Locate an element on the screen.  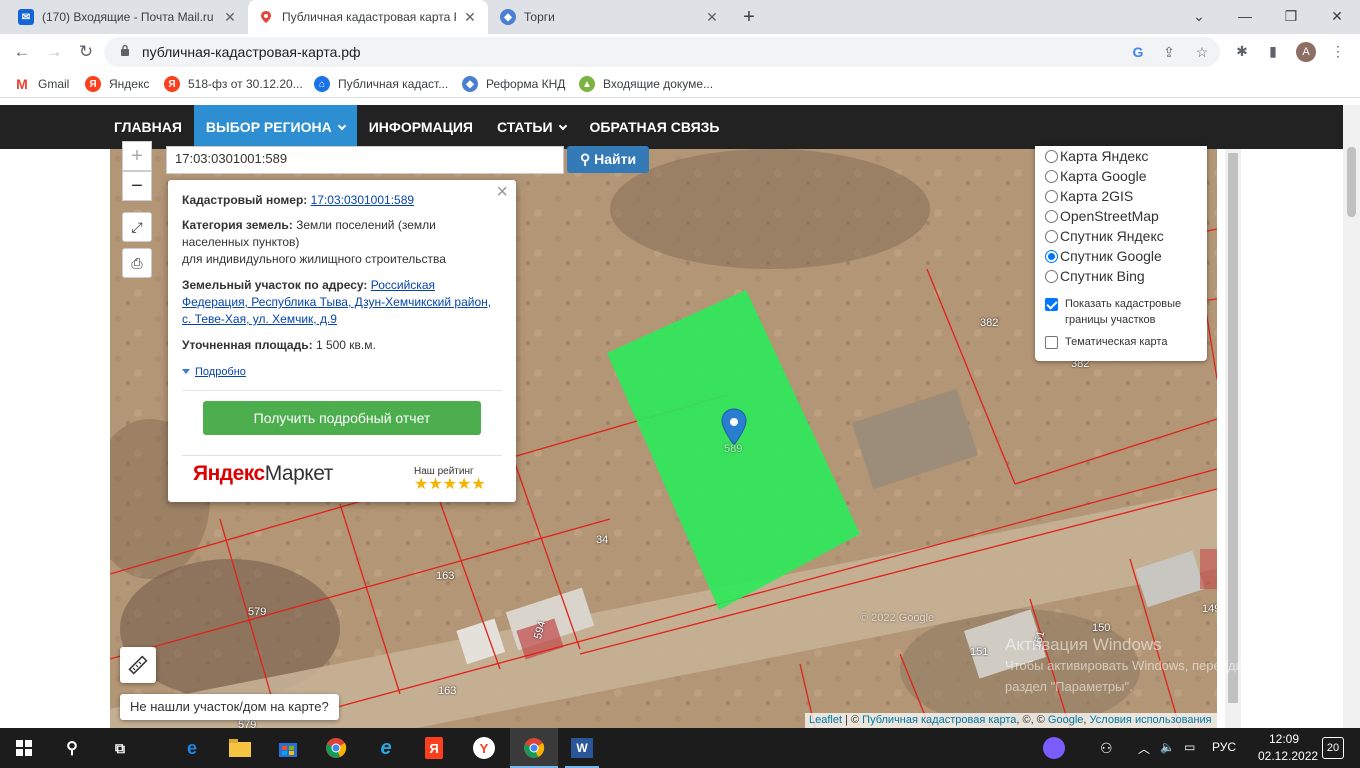
word-icon: W is located at coordinates (582, 748).